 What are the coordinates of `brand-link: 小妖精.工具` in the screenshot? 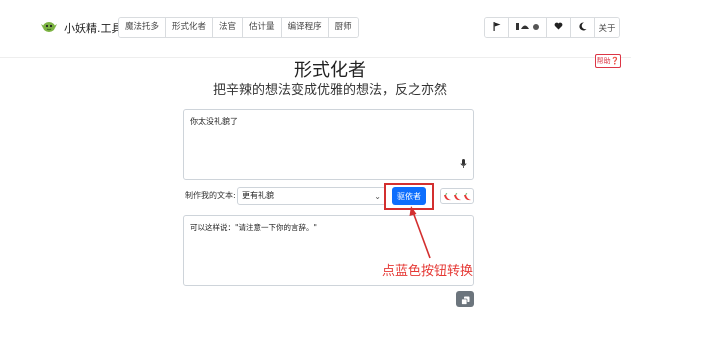 It's located at (81, 27).